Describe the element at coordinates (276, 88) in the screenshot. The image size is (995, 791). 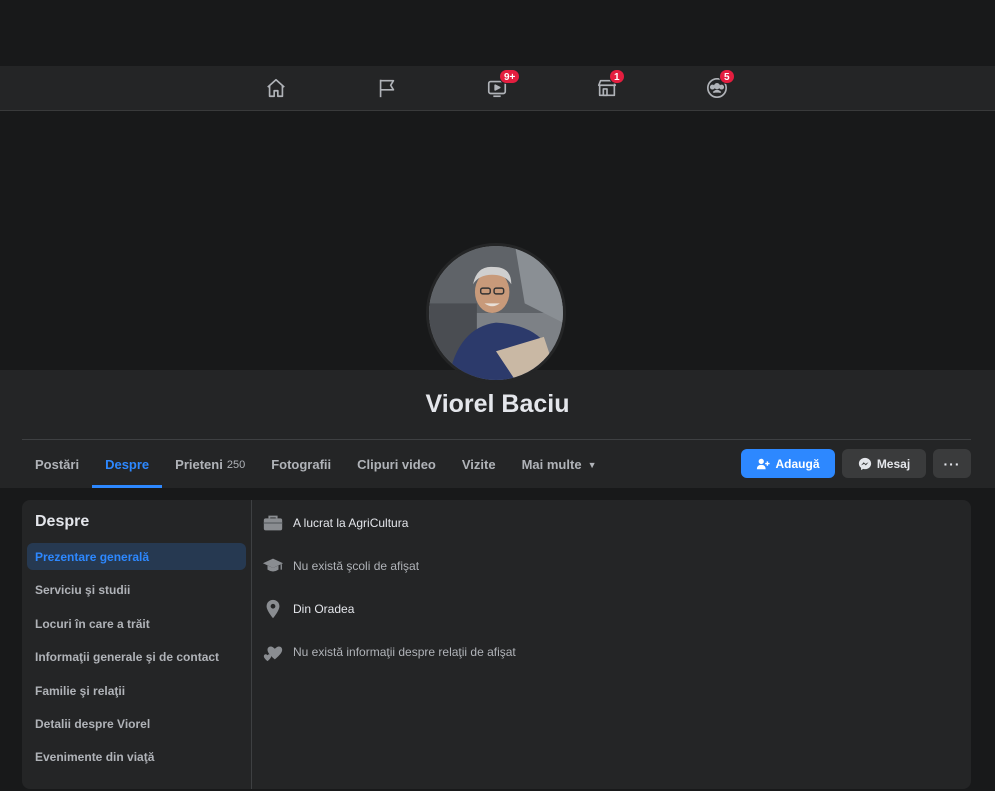
I see `home-icon` at that location.